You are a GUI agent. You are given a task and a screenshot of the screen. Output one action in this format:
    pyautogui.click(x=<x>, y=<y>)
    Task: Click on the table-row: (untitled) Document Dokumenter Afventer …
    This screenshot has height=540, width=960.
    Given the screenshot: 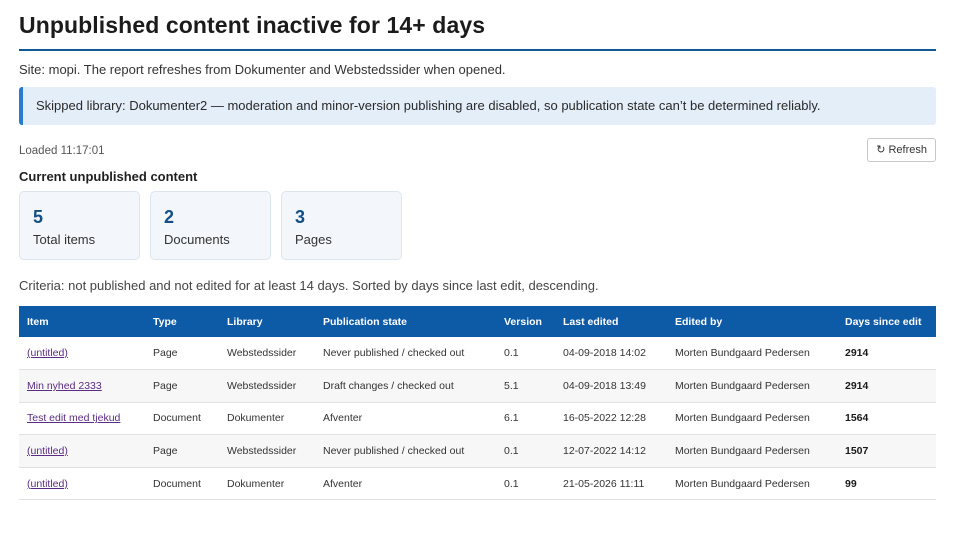 What is the action you would take?
    pyautogui.click(x=477, y=483)
    